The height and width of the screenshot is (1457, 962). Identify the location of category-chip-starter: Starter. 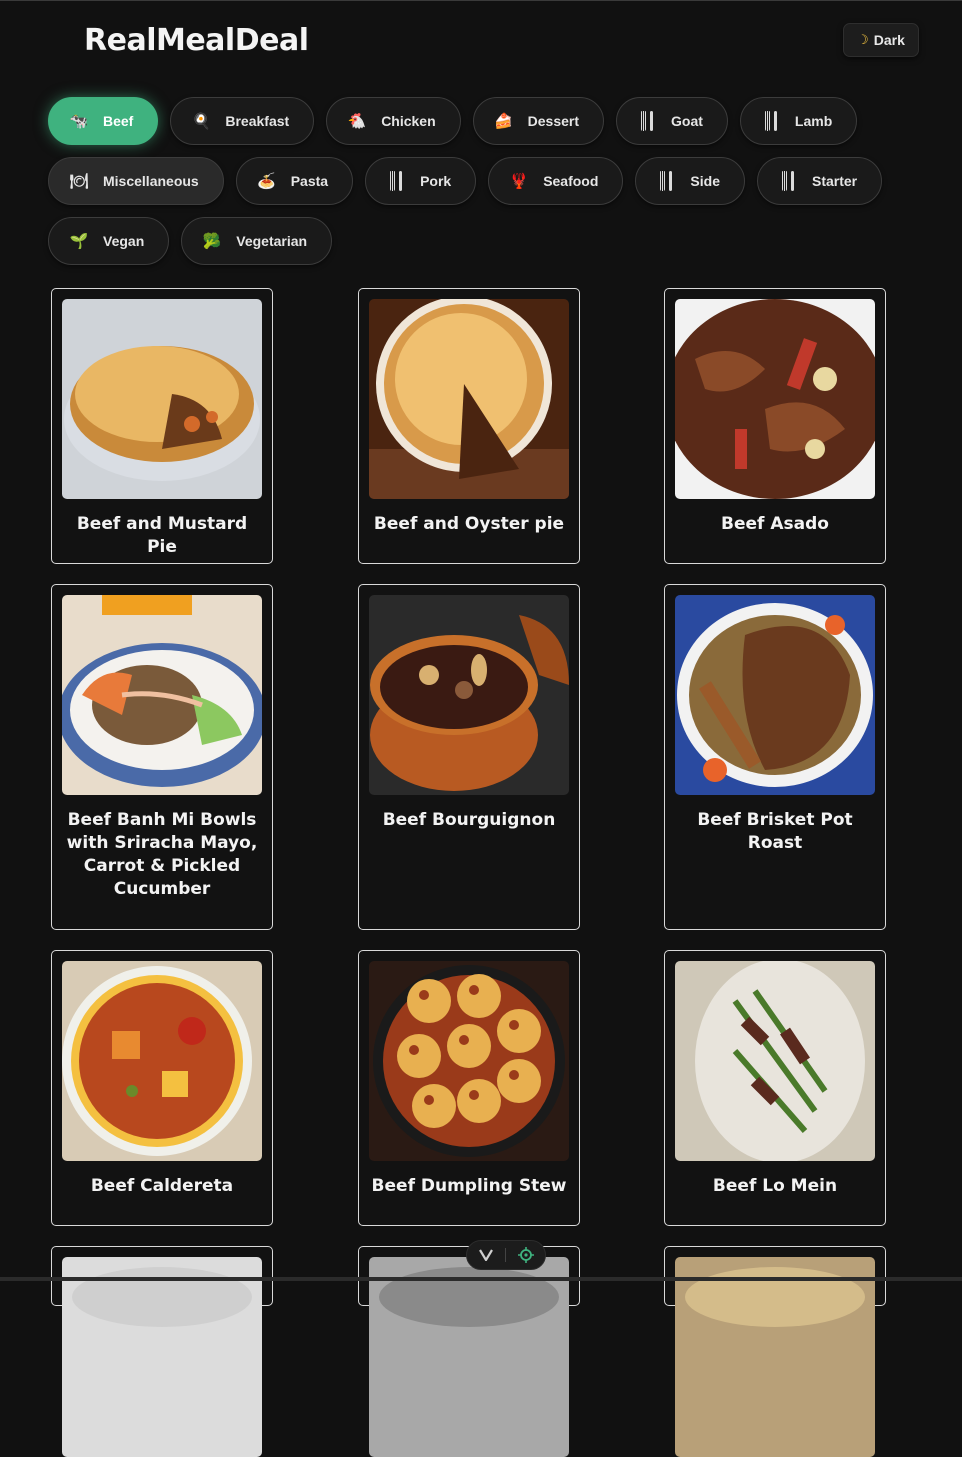
(820, 181).